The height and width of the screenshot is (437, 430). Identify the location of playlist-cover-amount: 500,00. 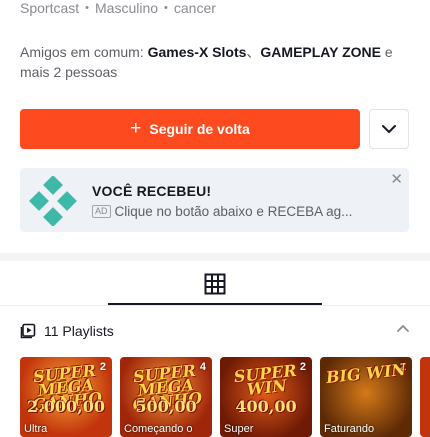
(166, 406).